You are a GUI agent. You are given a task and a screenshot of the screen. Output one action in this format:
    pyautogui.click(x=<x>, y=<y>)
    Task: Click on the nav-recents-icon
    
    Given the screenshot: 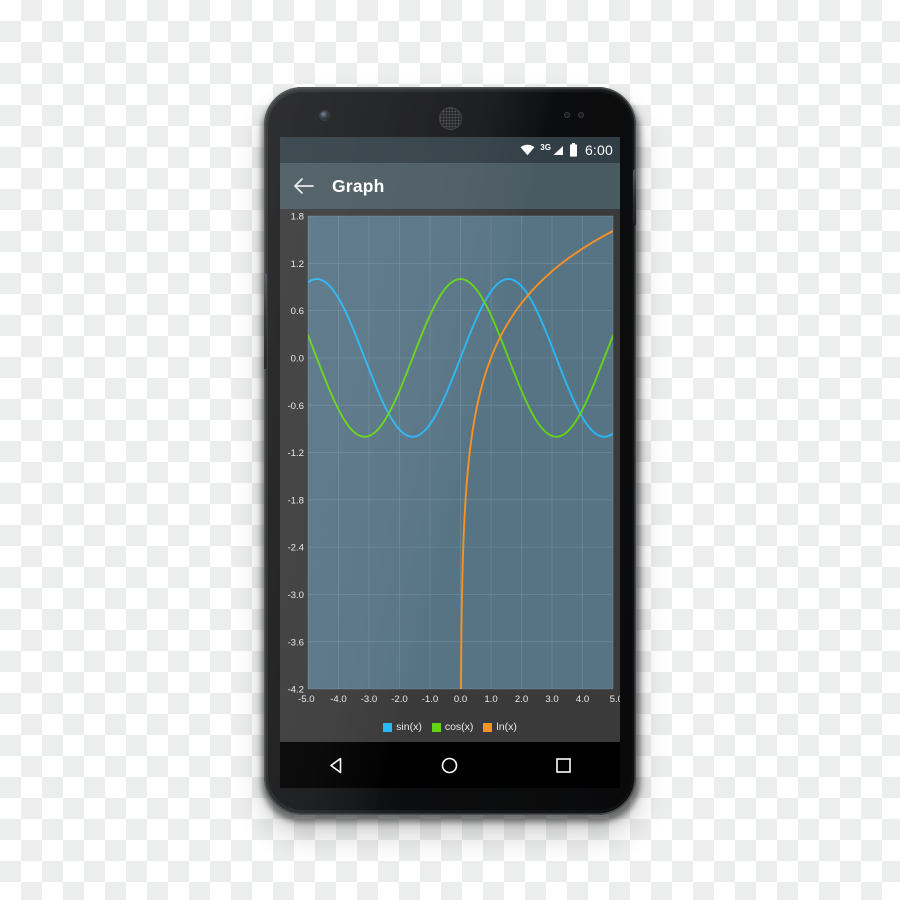 What is the action you would take?
    pyautogui.click(x=563, y=765)
    